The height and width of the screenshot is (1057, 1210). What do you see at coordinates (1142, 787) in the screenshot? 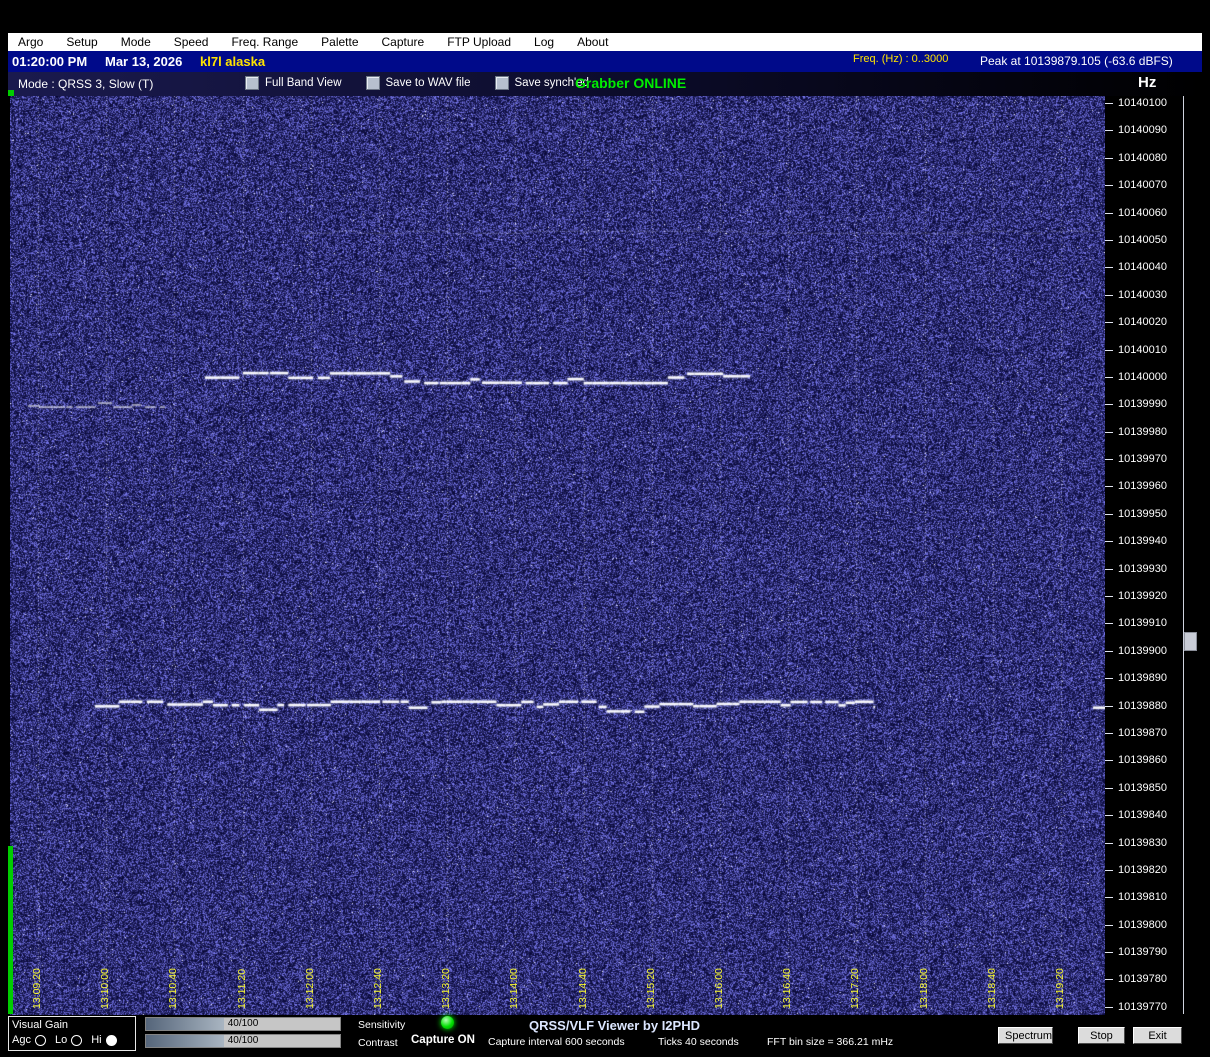
I see `freq-label: 10139850` at bounding box center [1142, 787].